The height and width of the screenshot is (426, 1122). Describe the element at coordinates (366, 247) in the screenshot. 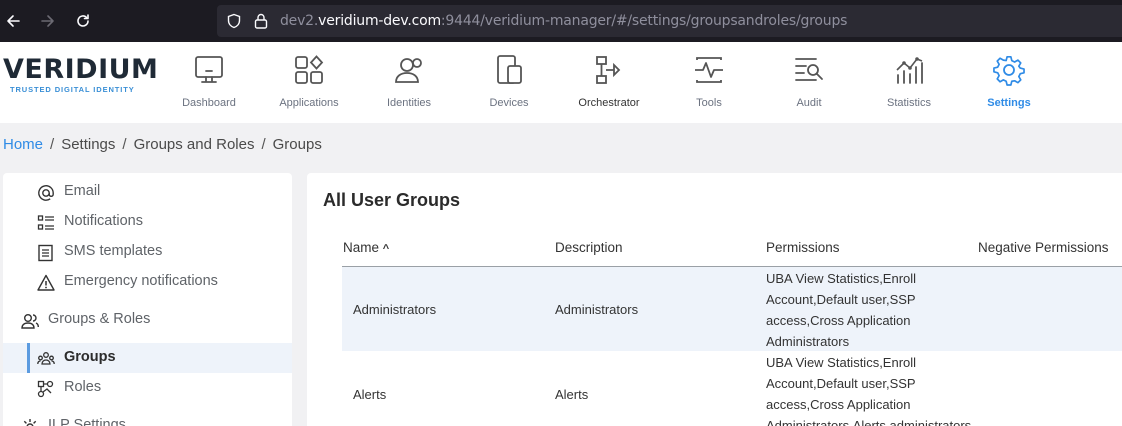

I see `column-header-name: Name ^` at that location.